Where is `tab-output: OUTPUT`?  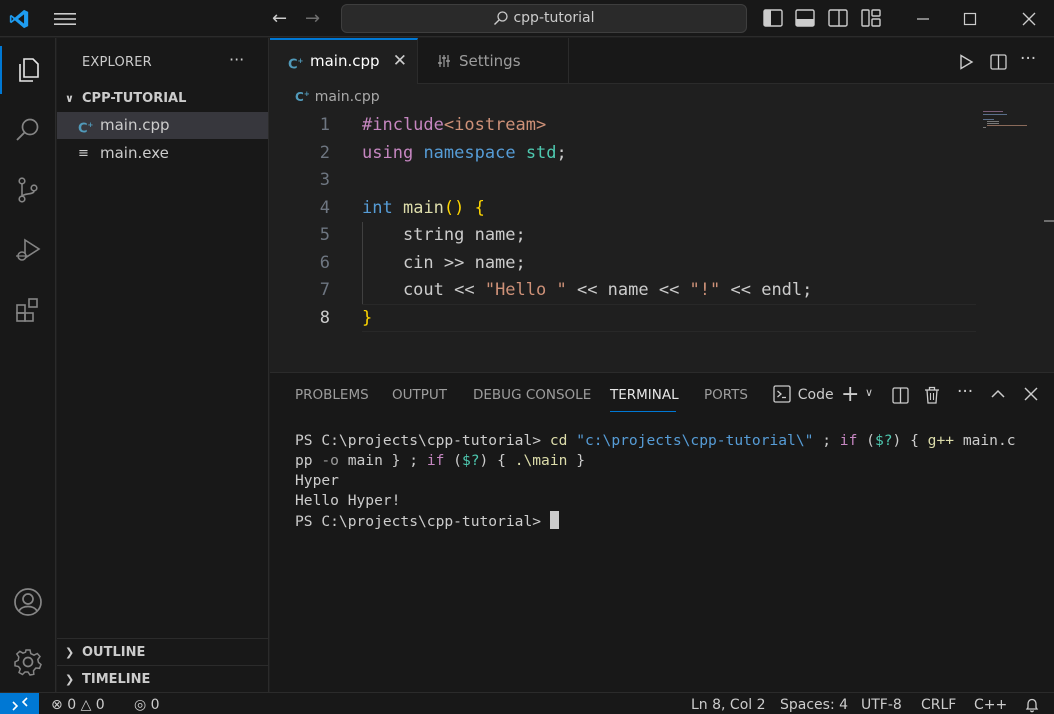 tab-output: OUTPUT is located at coordinates (419, 395).